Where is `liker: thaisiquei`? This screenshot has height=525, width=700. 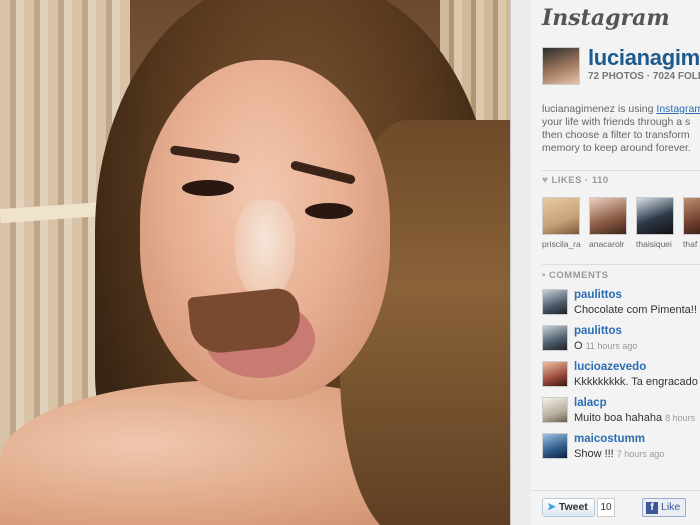 liker: thaisiquei is located at coordinates (656, 223).